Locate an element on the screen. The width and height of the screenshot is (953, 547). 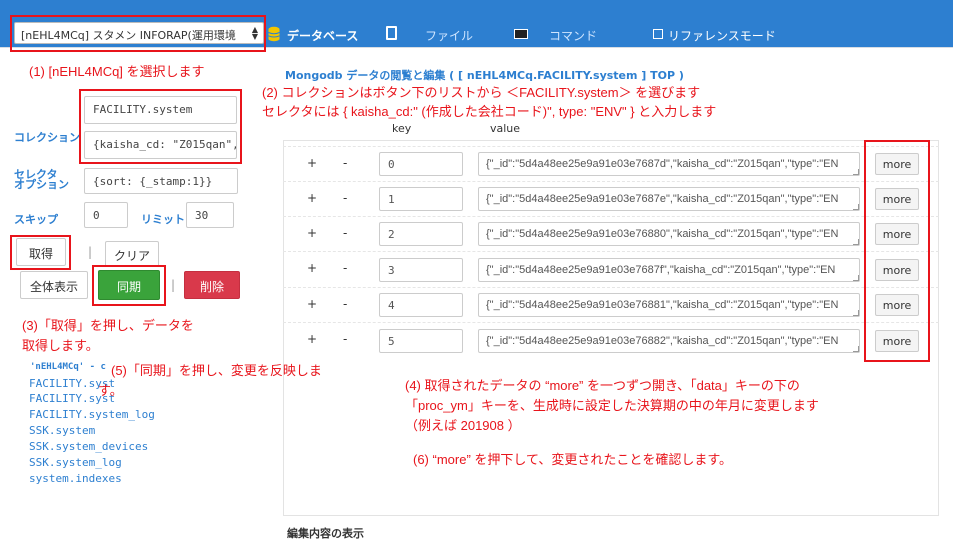
option-input: {sort: {_stamp:1}} is located at coordinates (161, 181).